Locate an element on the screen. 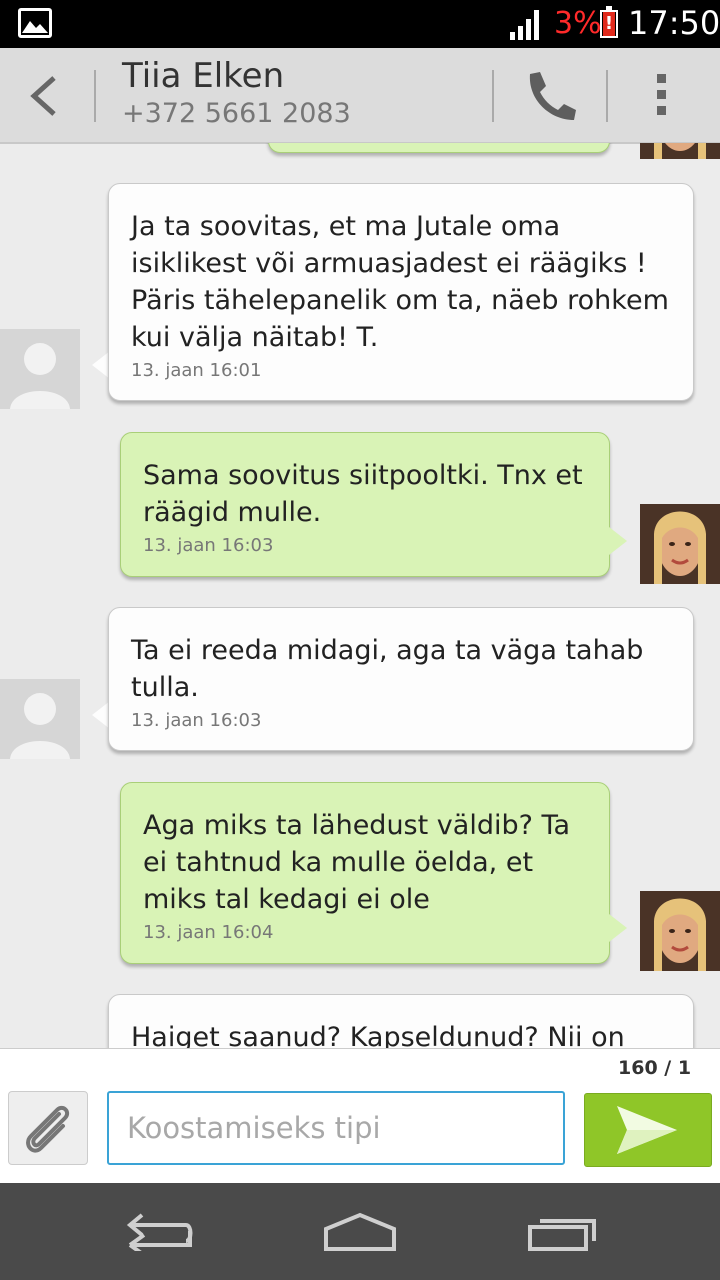 This screenshot has width=720, height=1280. contact-name: Tiia Elken is located at coordinates (203, 76).